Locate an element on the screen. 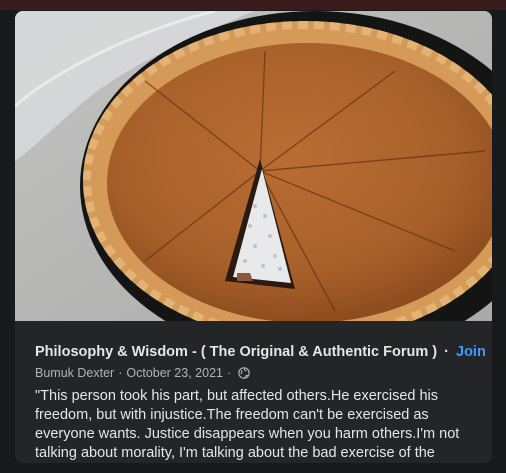 The width and height of the screenshot is (506, 473). join-button: Join is located at coordinates (471, 352).